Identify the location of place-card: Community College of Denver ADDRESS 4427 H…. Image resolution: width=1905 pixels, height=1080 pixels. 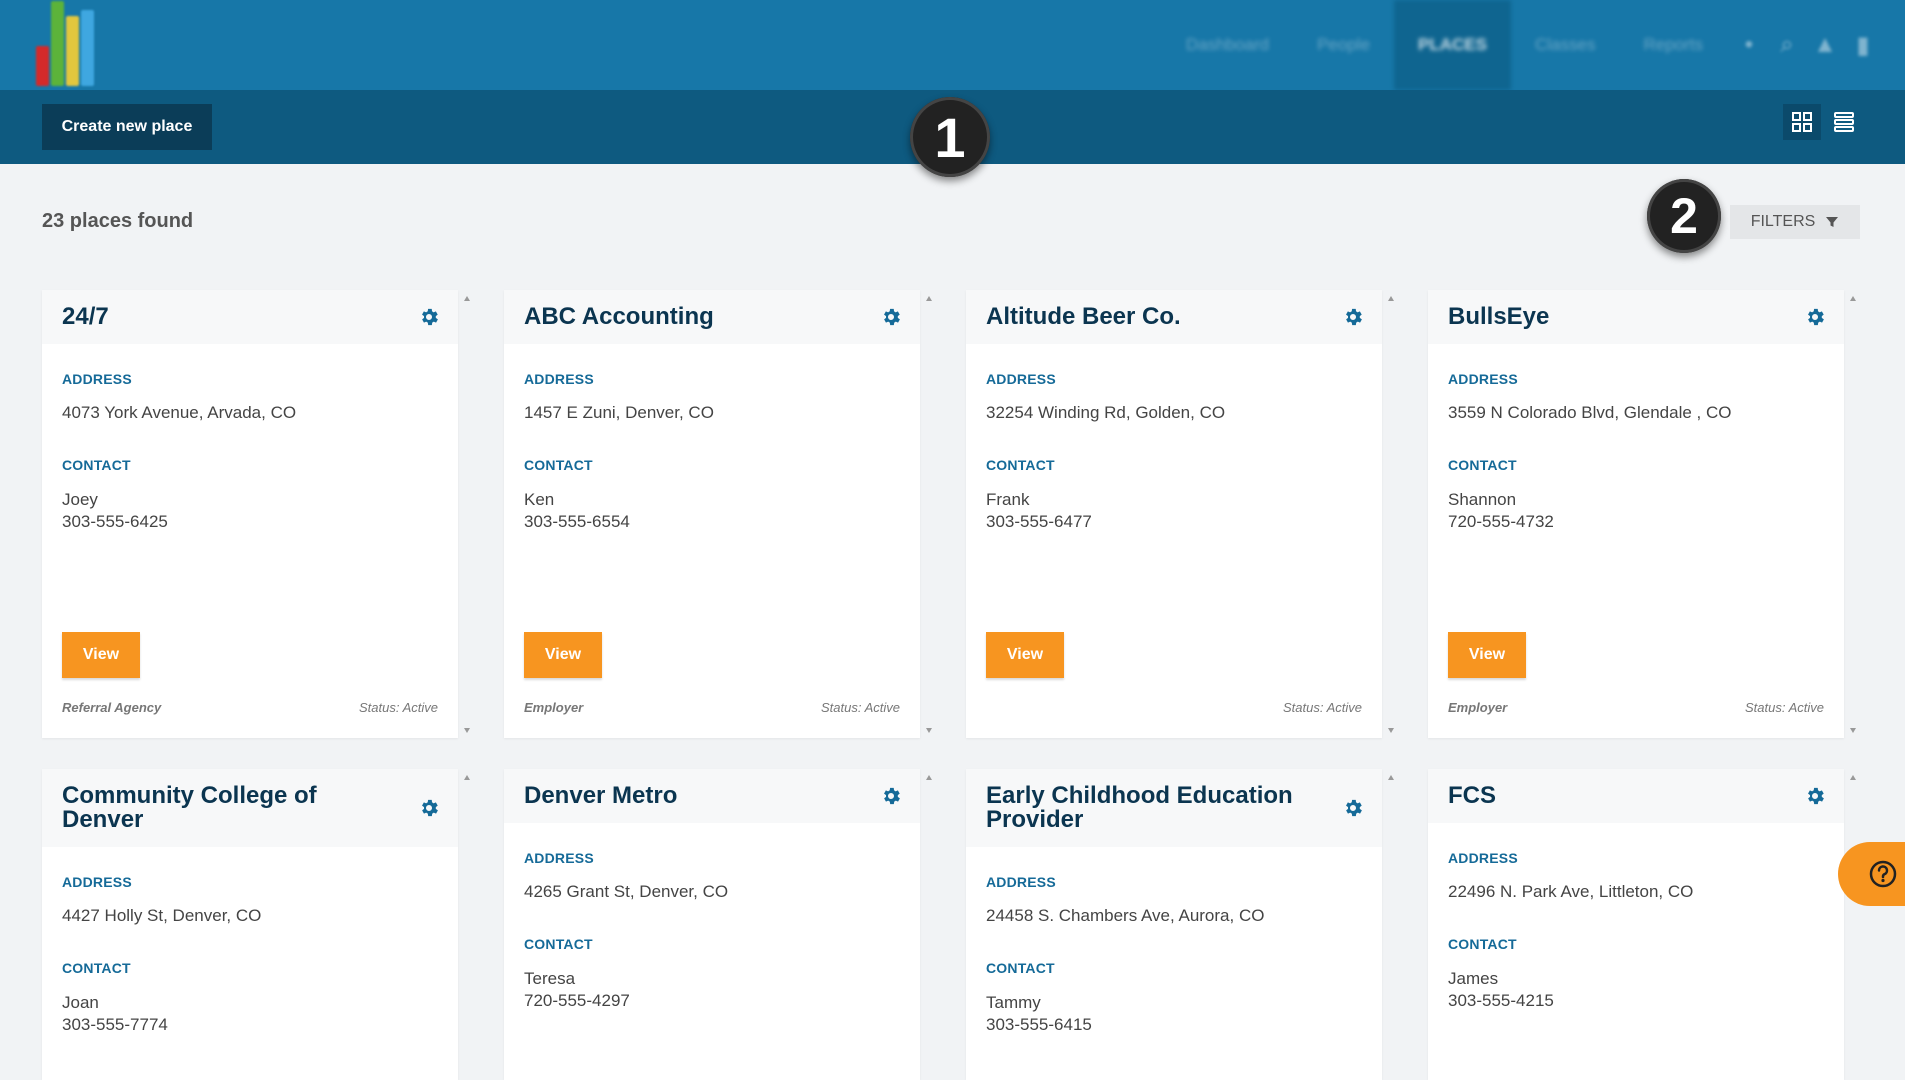
(250, 924).